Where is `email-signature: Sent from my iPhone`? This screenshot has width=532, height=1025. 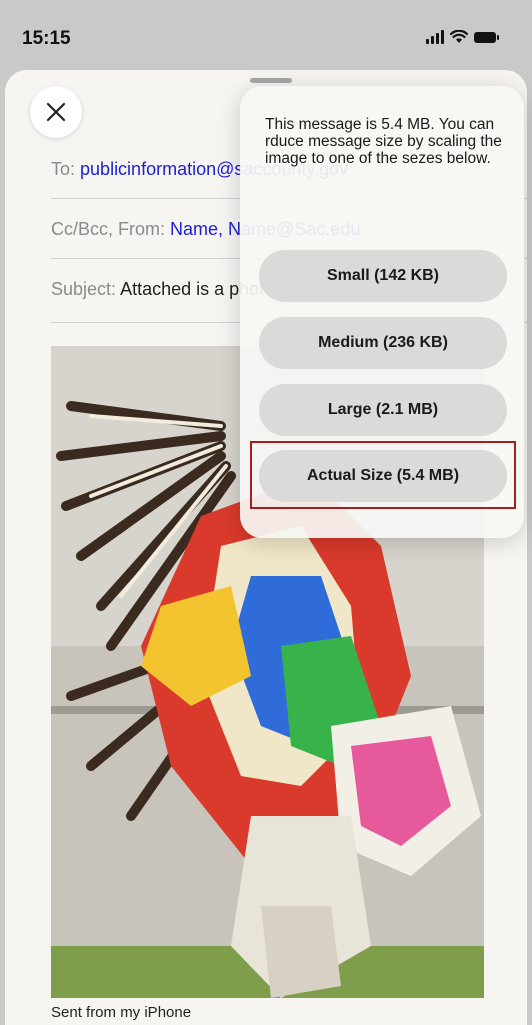 email-signature: Sent from my iPhone is located at coordinates (121, 1012).